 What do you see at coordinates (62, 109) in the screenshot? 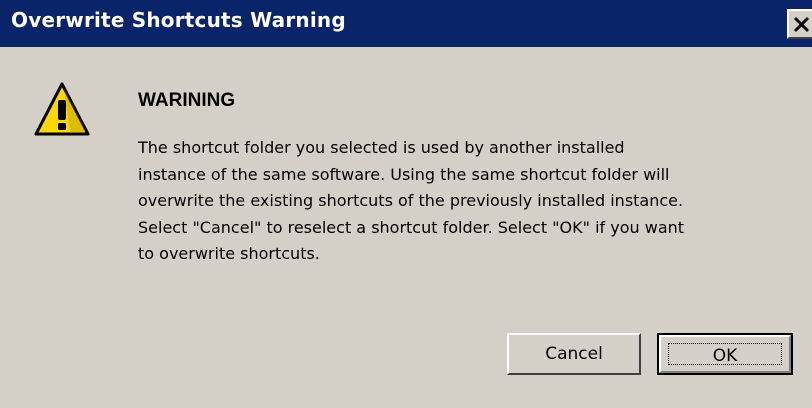
I see `warning-icon` at bounding box center [62, 109].